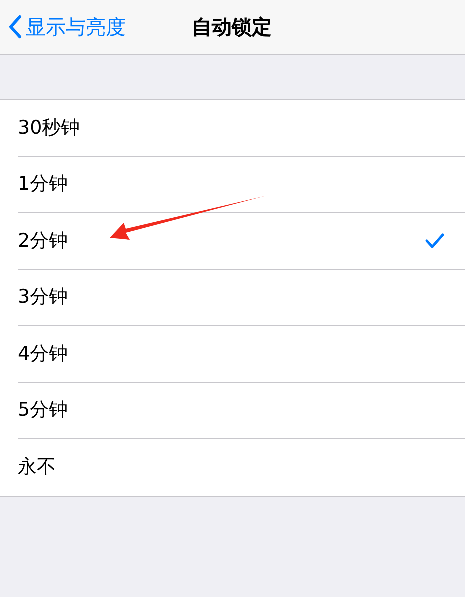 Image resolution: width=465 pixels, height=597 pixels. I want to click on option-row: 永不, so click(241, 467).